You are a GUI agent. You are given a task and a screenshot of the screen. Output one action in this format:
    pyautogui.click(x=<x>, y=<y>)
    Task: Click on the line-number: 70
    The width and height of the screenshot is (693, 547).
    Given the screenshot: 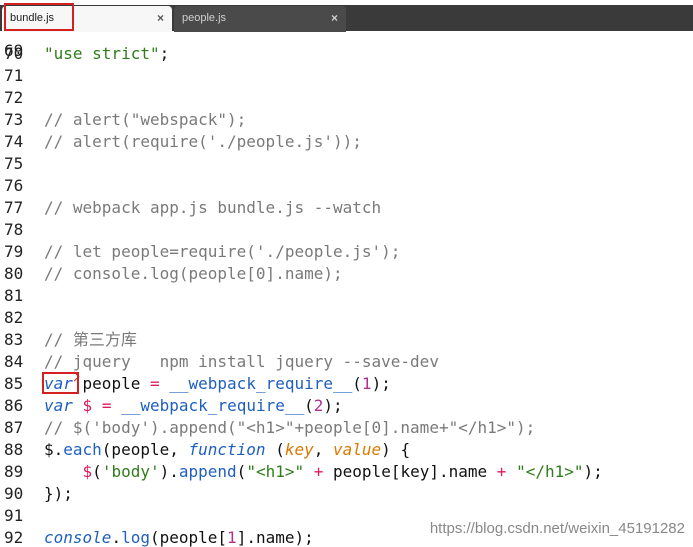 What is the action you would take?
    pyautogui.click(x=14, y=53)
    